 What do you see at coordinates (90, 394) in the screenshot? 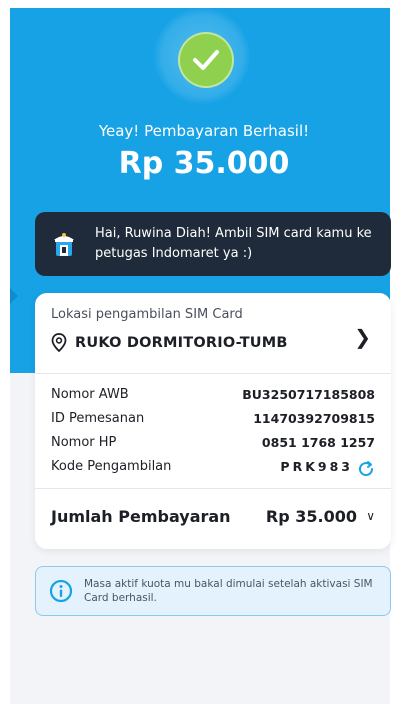
I see `detail-label: Nomor AWB` at bounding box center [90, 394].